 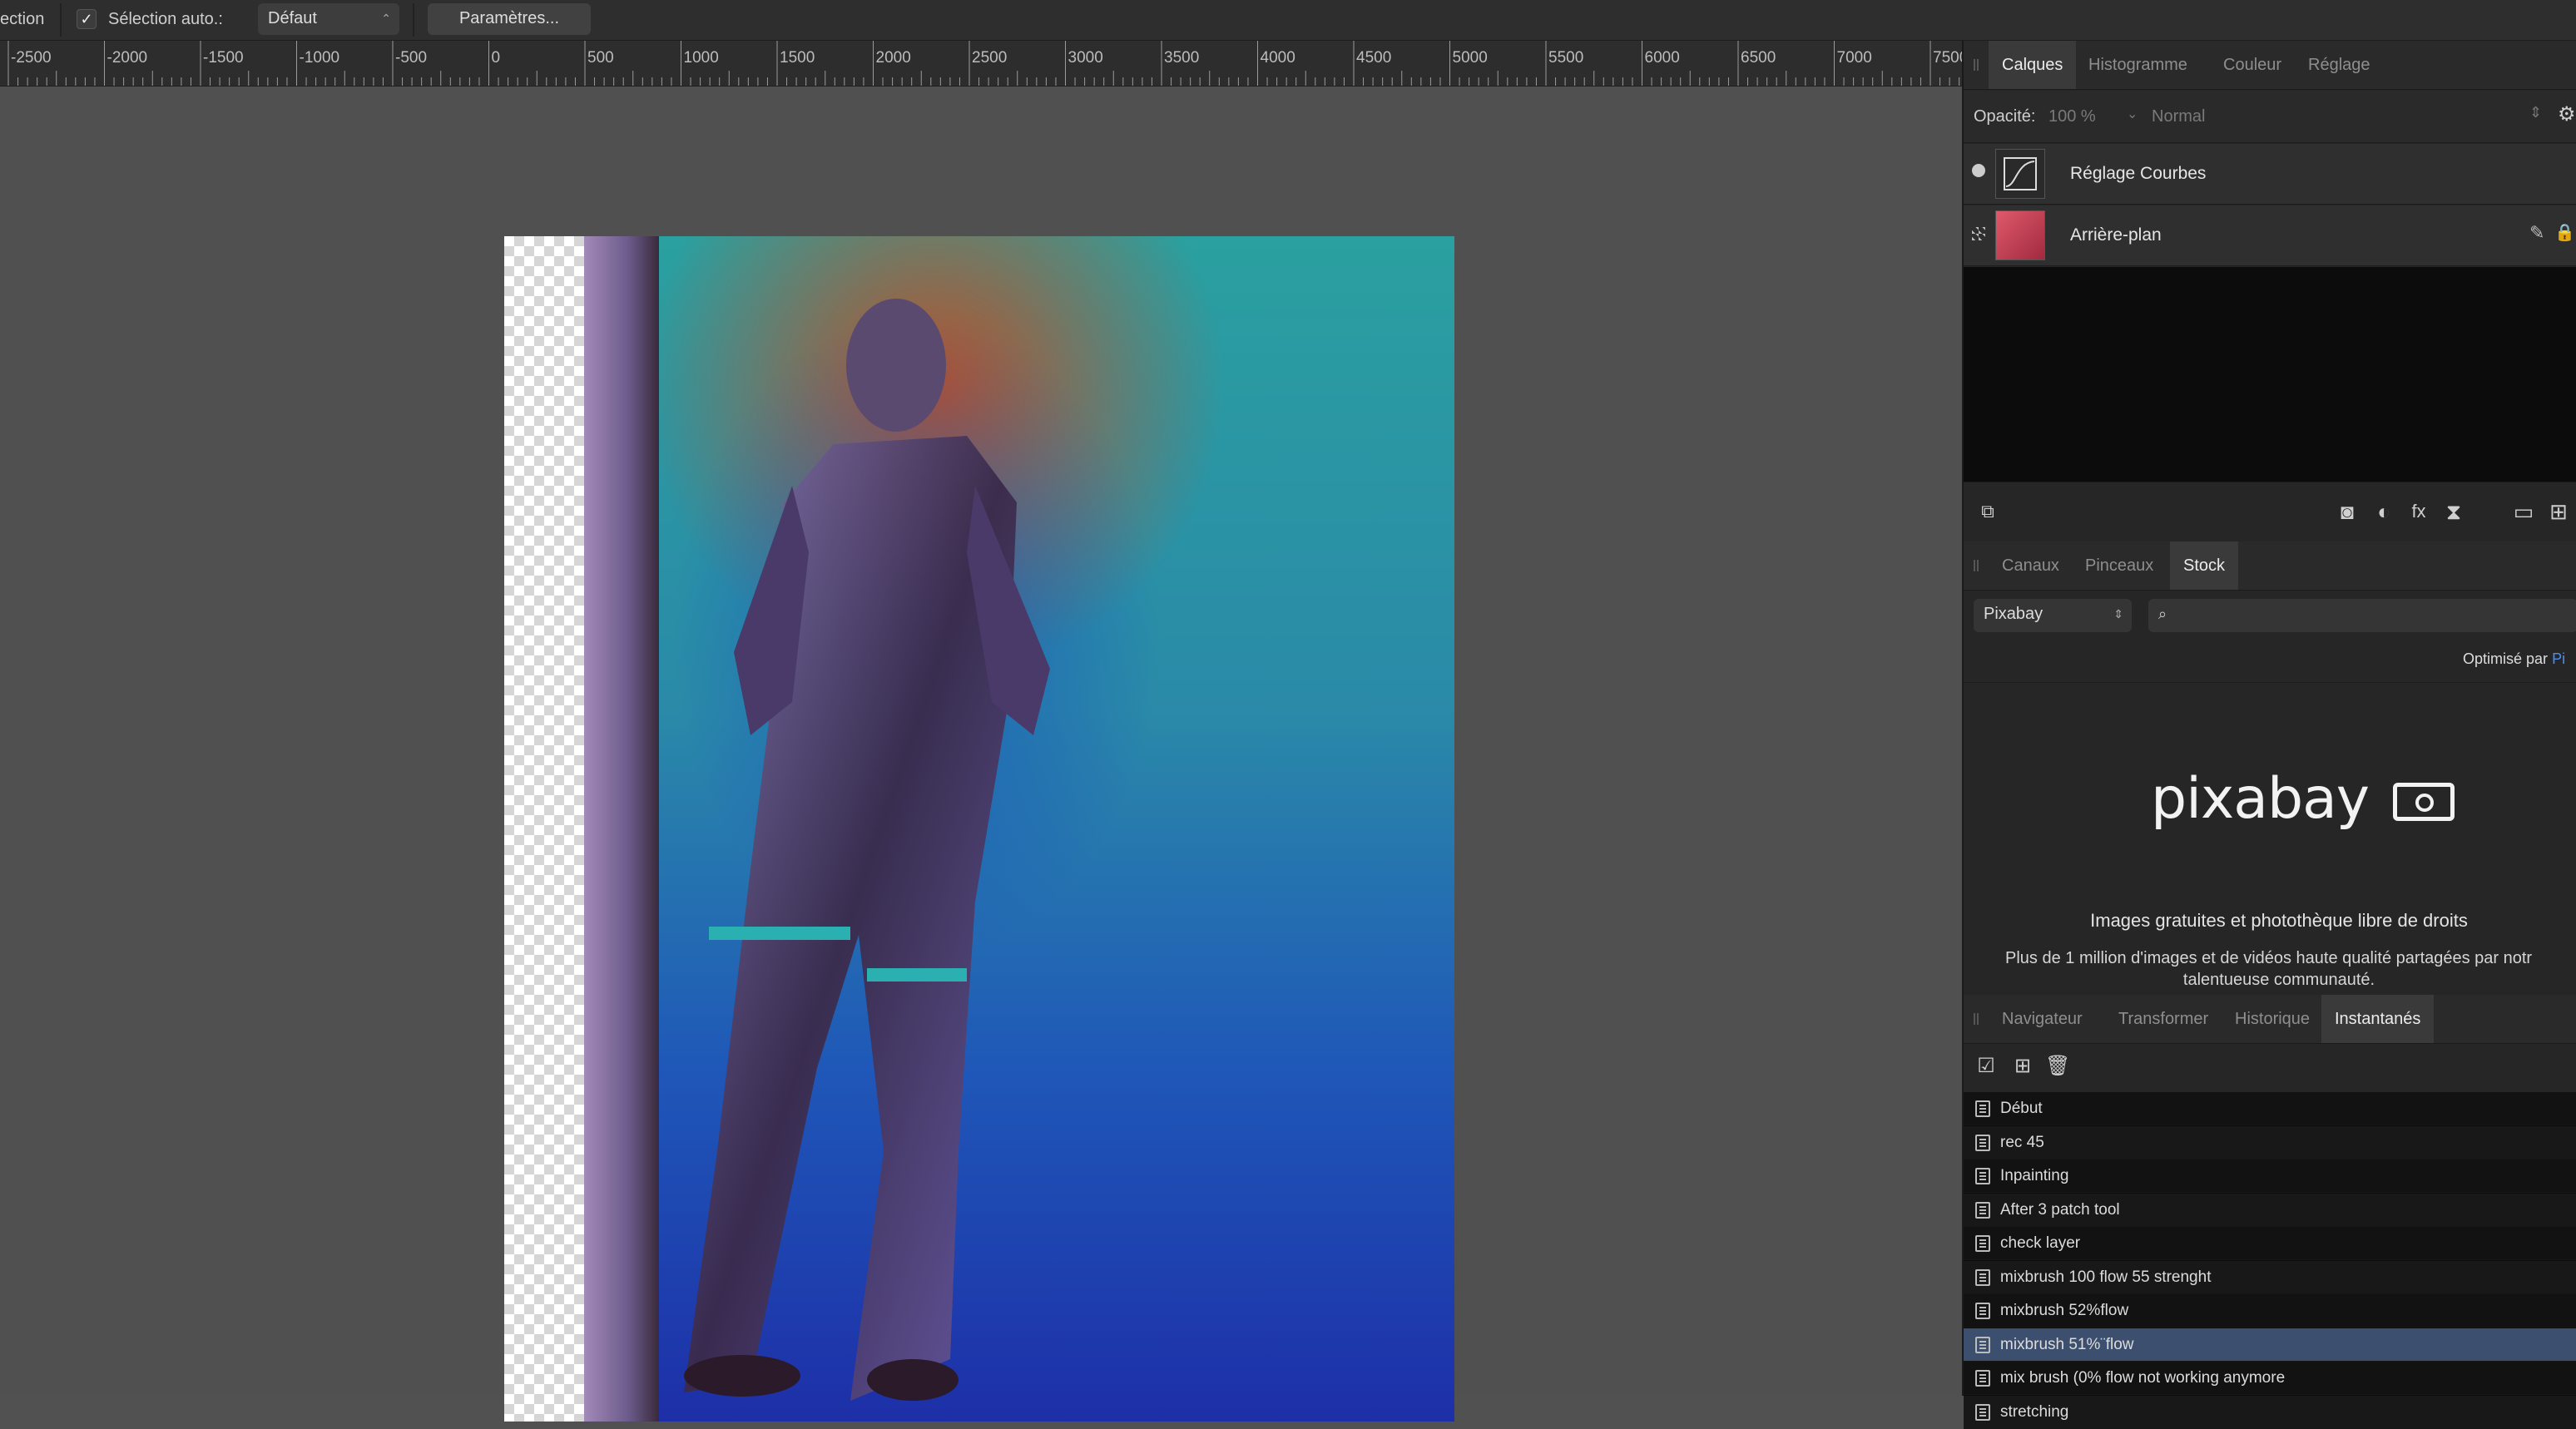 What do you see at coordinates (2053, 615) in the screenshot?
I see `stock-provider-select: Pixabay ⇕` at bounding box center [2053, 615].